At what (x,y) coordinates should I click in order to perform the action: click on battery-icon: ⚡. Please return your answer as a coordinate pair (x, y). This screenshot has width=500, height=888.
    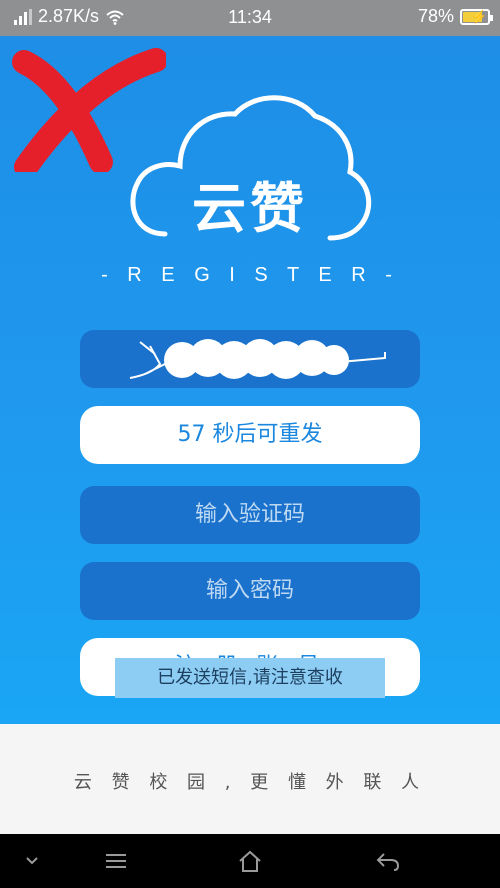
    Looking at the image, I should click on (476, 16).